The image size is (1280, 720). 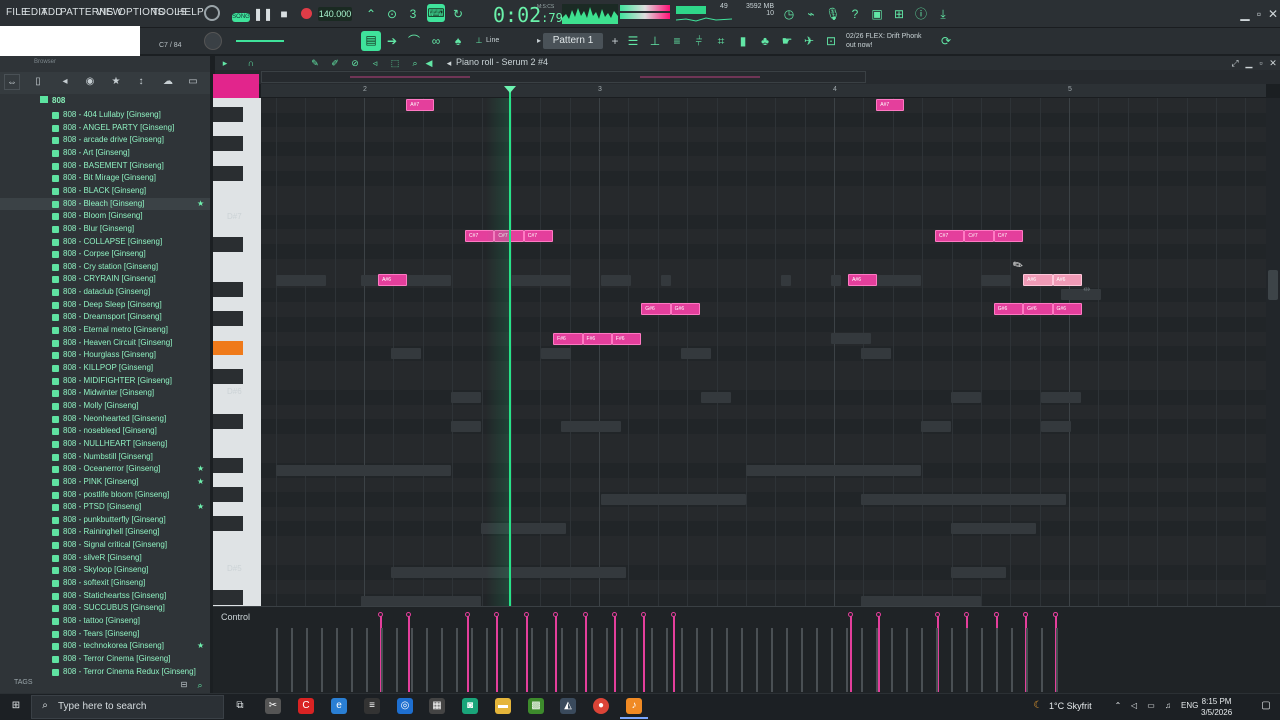 I want to click on playhead-marker, so click(x=510, y=89).